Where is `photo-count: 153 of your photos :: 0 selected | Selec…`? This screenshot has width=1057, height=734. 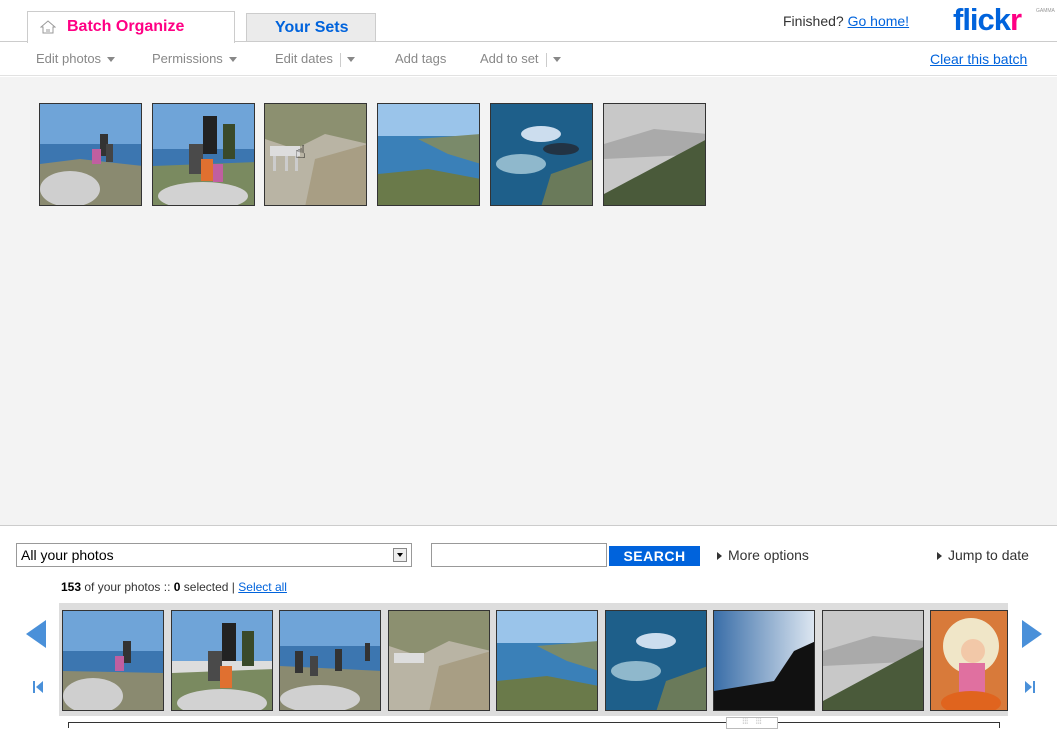 photo-count: 153 of your photos :: 0 selected | Selec… is located at coordinates (174, 587).